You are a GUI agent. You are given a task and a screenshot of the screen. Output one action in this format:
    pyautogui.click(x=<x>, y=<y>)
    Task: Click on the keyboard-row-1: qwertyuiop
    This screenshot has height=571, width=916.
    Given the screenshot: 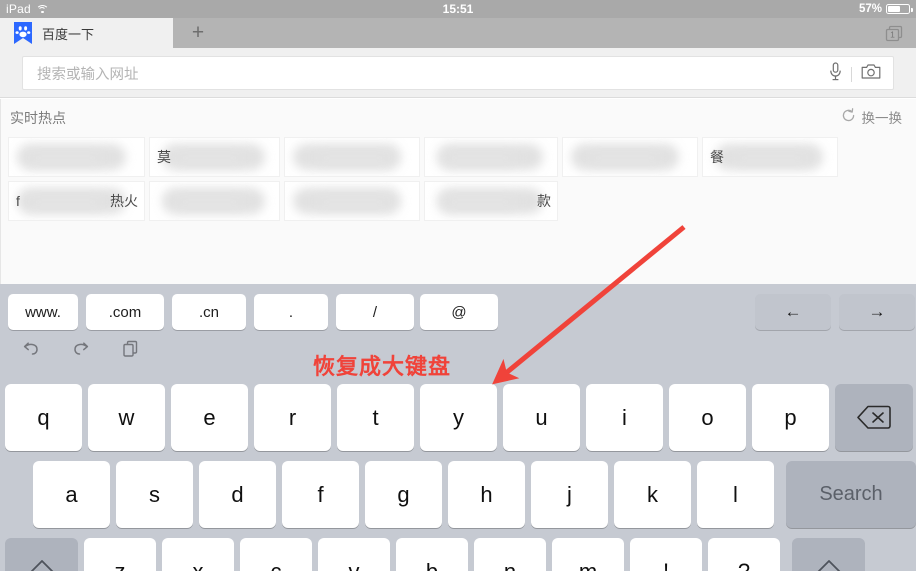 What is the action you would take?
    pyautogui.click(x=458, y=417)
    